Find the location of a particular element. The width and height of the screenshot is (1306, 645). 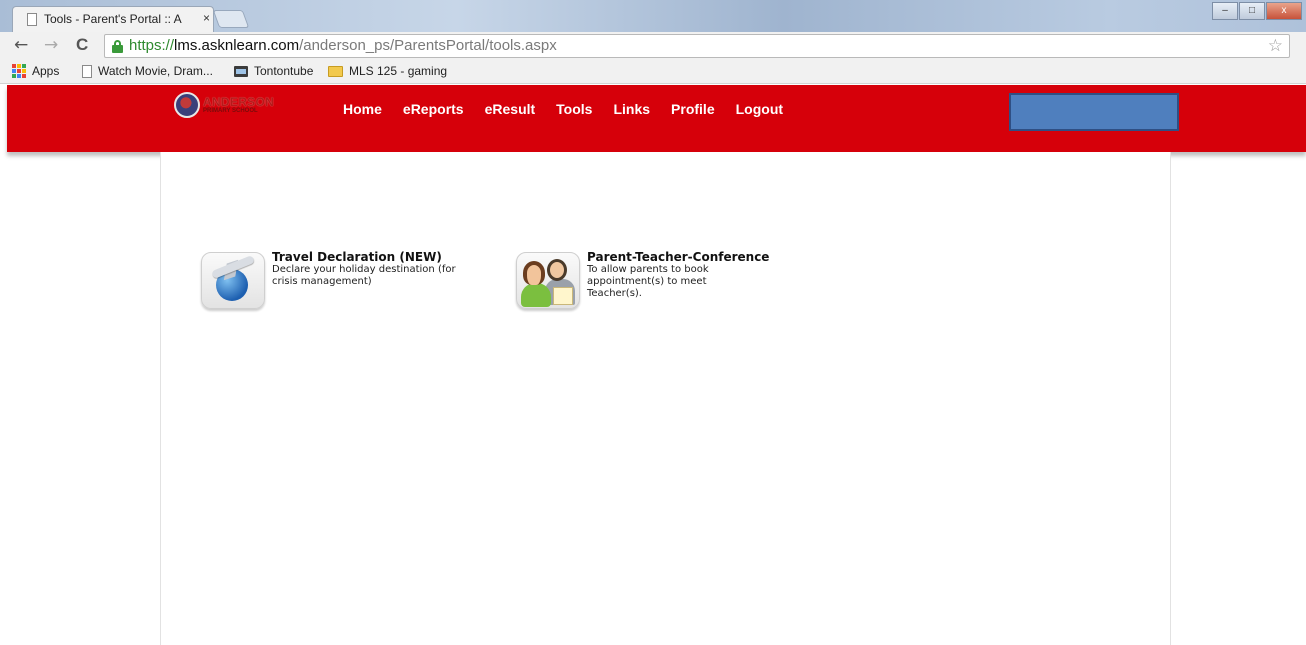

tab-title: Tools - Parent's Portal :: A is located at coordinates (113, 19).